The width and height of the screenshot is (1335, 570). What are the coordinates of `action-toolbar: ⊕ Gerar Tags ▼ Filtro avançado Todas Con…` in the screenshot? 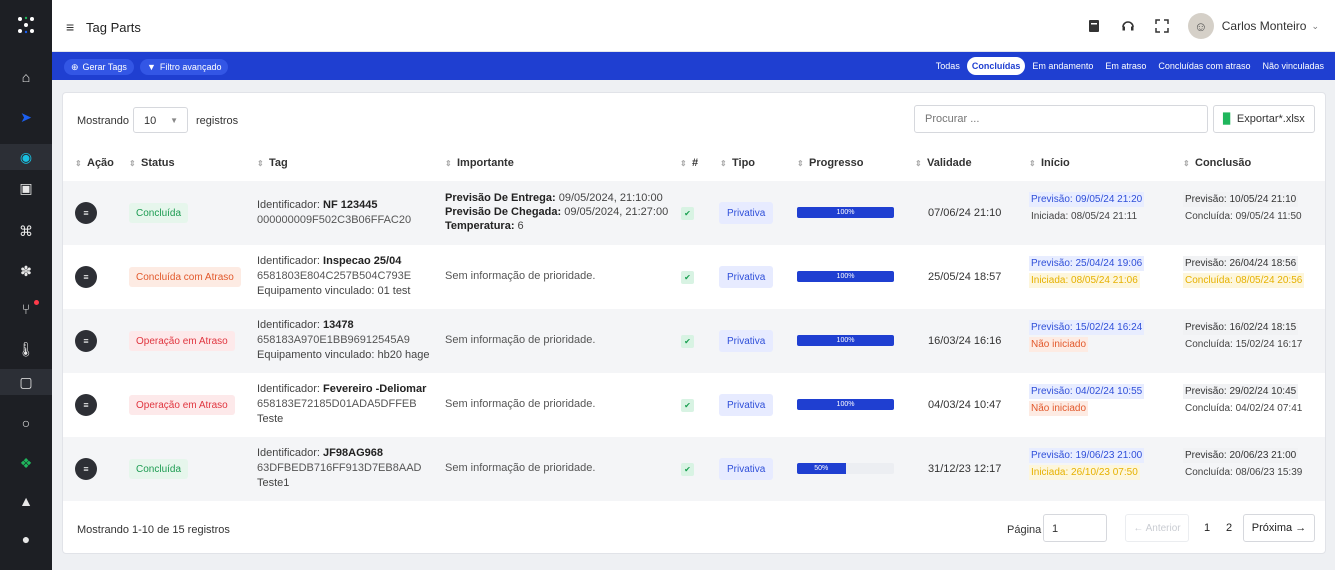 It's located at (693, 66).